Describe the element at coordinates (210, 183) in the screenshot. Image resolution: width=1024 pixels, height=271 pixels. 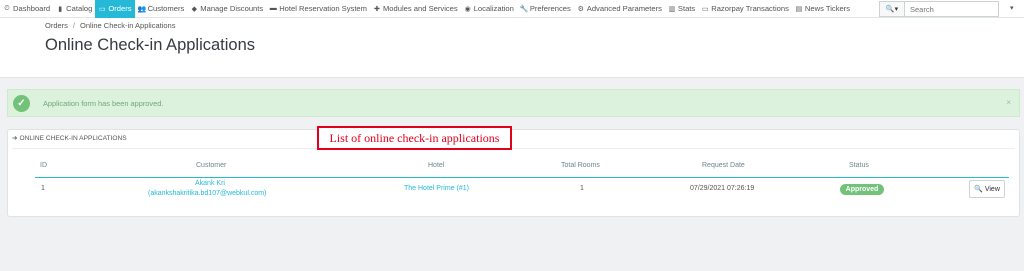
I see `customer-name-link: Akank Kri` at that location.